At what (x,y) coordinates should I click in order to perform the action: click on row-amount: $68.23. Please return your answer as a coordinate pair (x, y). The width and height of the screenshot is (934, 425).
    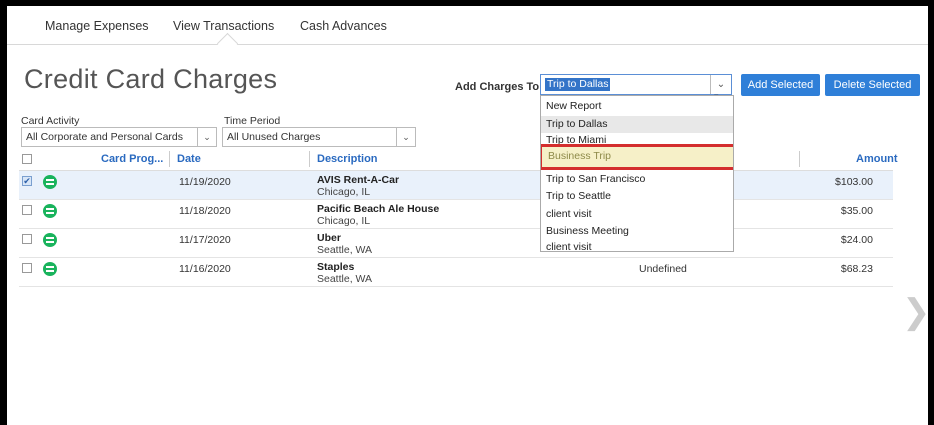
    Looking at the image, I should click on (856, 269).